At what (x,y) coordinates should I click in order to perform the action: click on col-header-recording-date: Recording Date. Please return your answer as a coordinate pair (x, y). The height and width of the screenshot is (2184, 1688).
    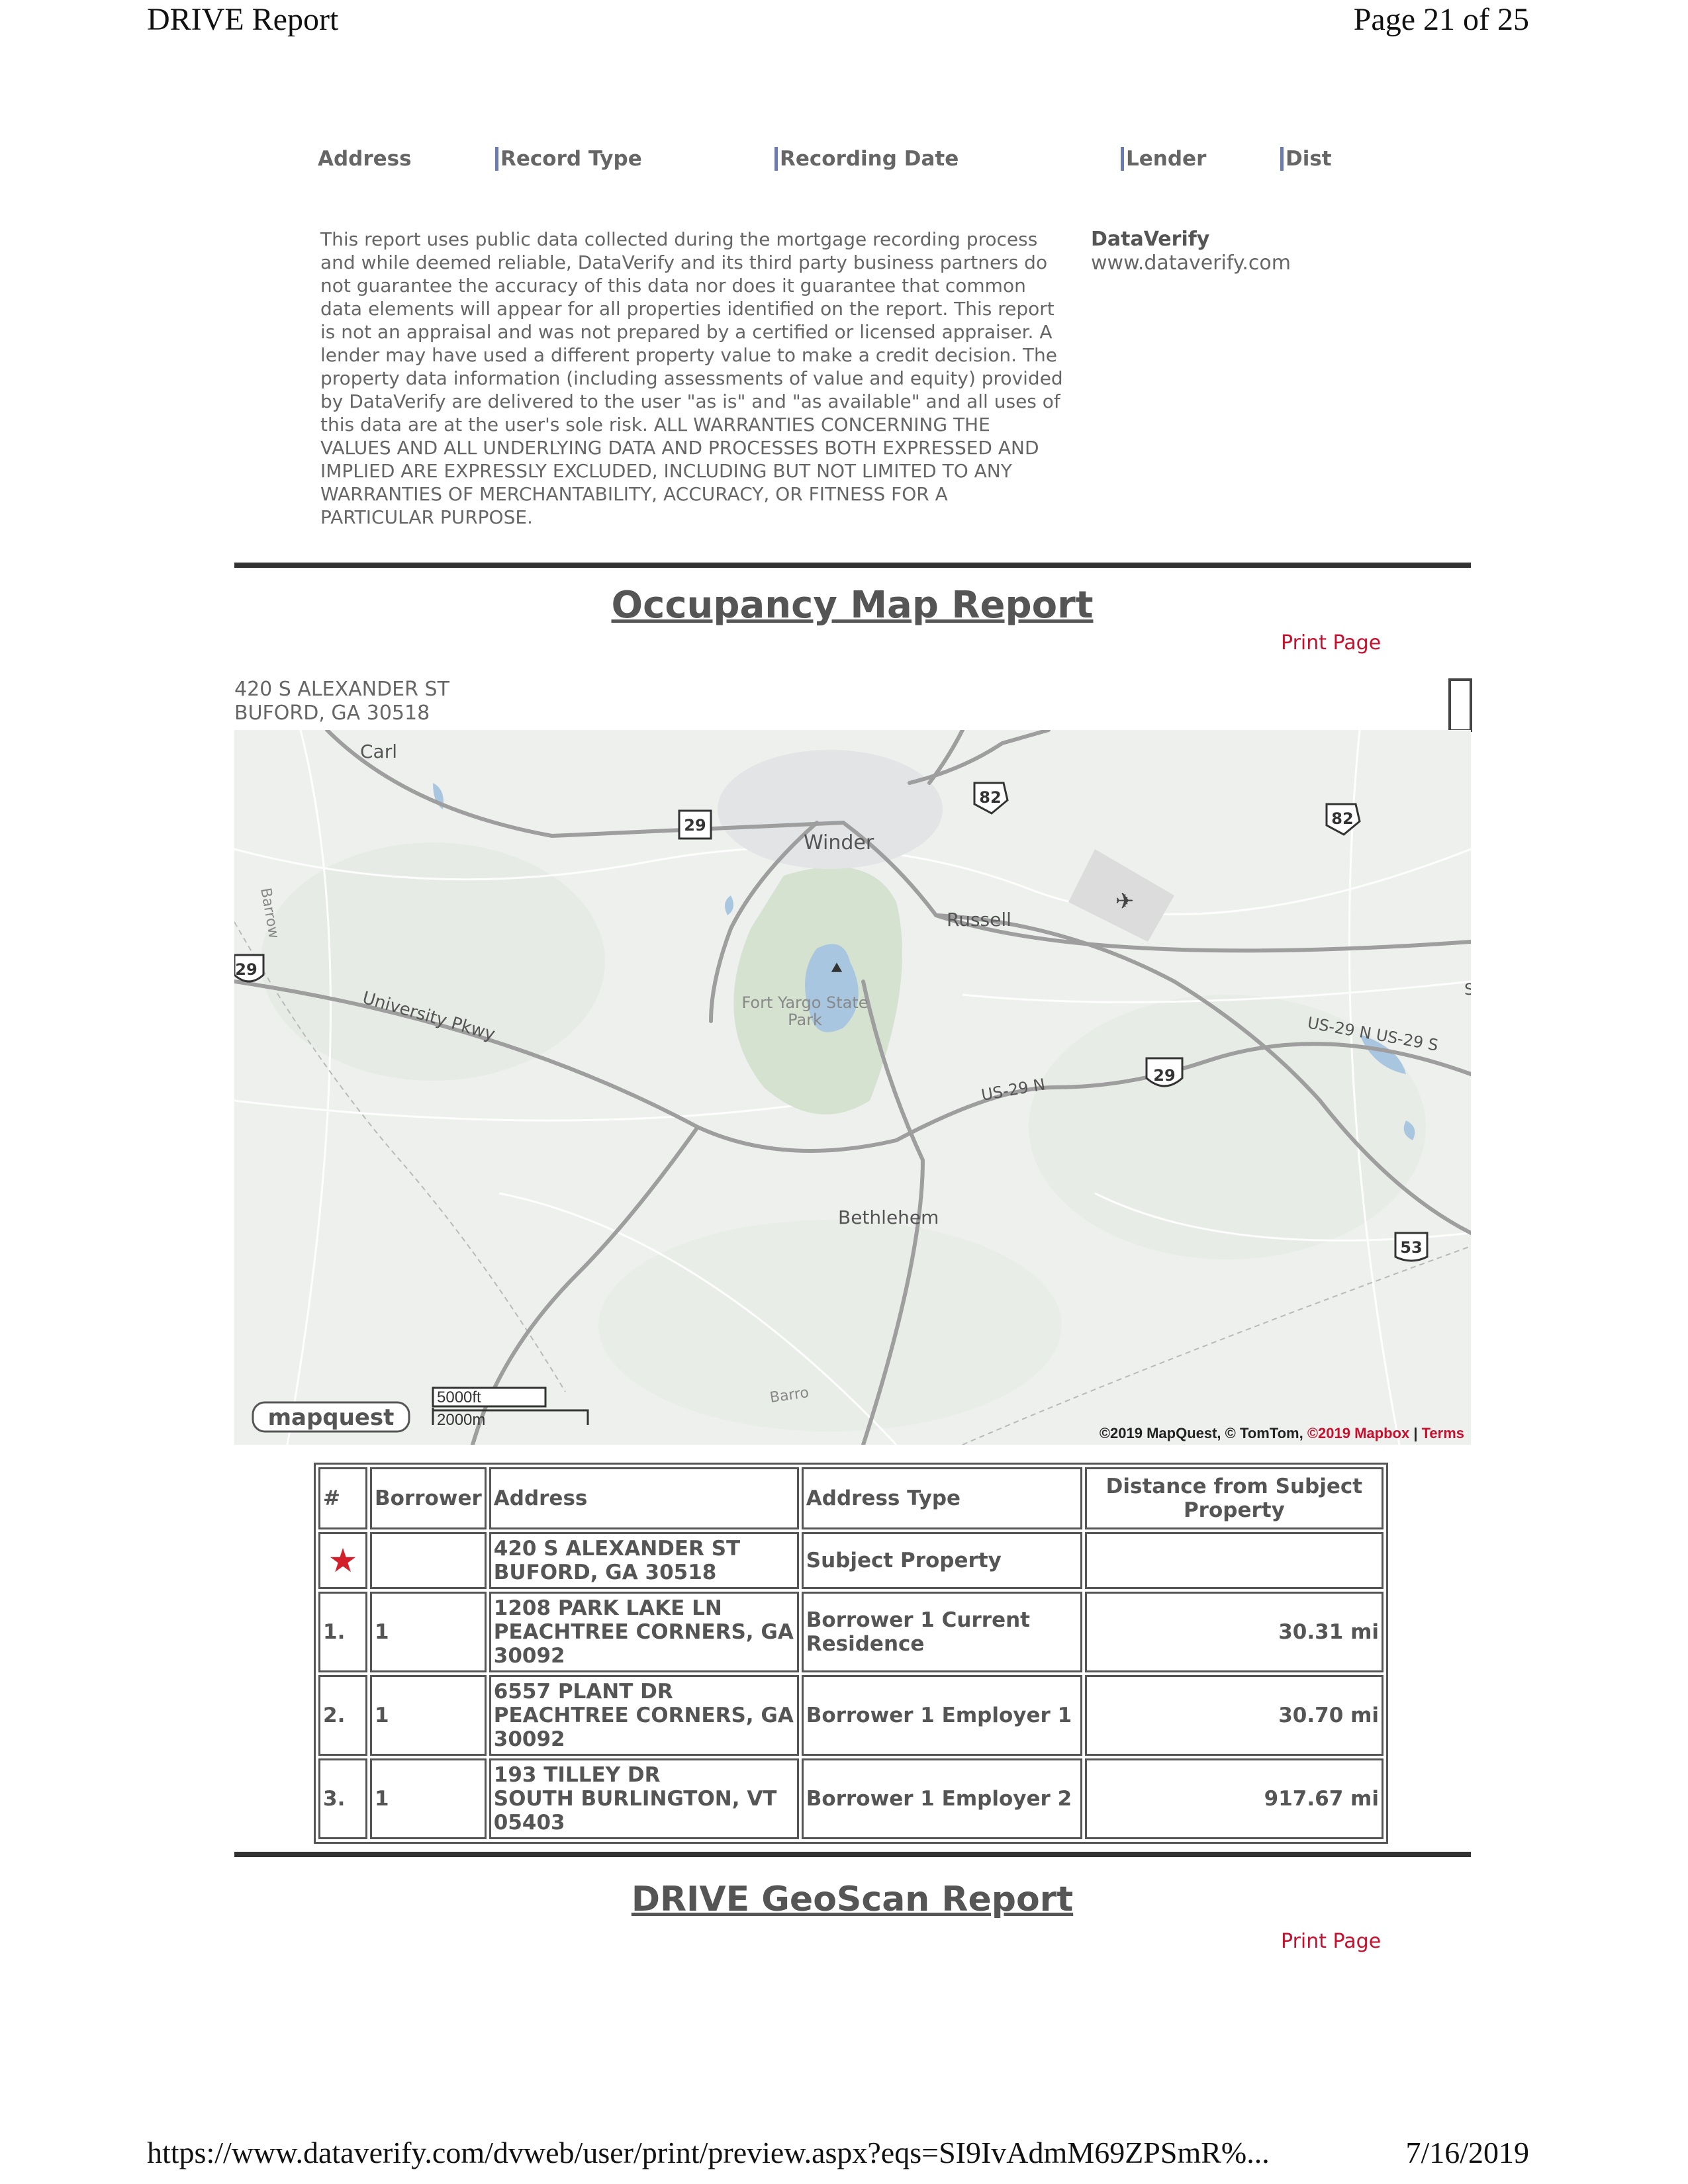
    Looking at the image, I should click on (866, 159).